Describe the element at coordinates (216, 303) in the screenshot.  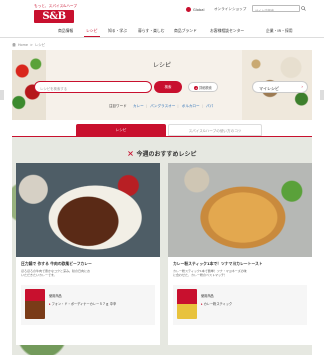
I see `product-name: ▸カレー粉スティック` at that location.